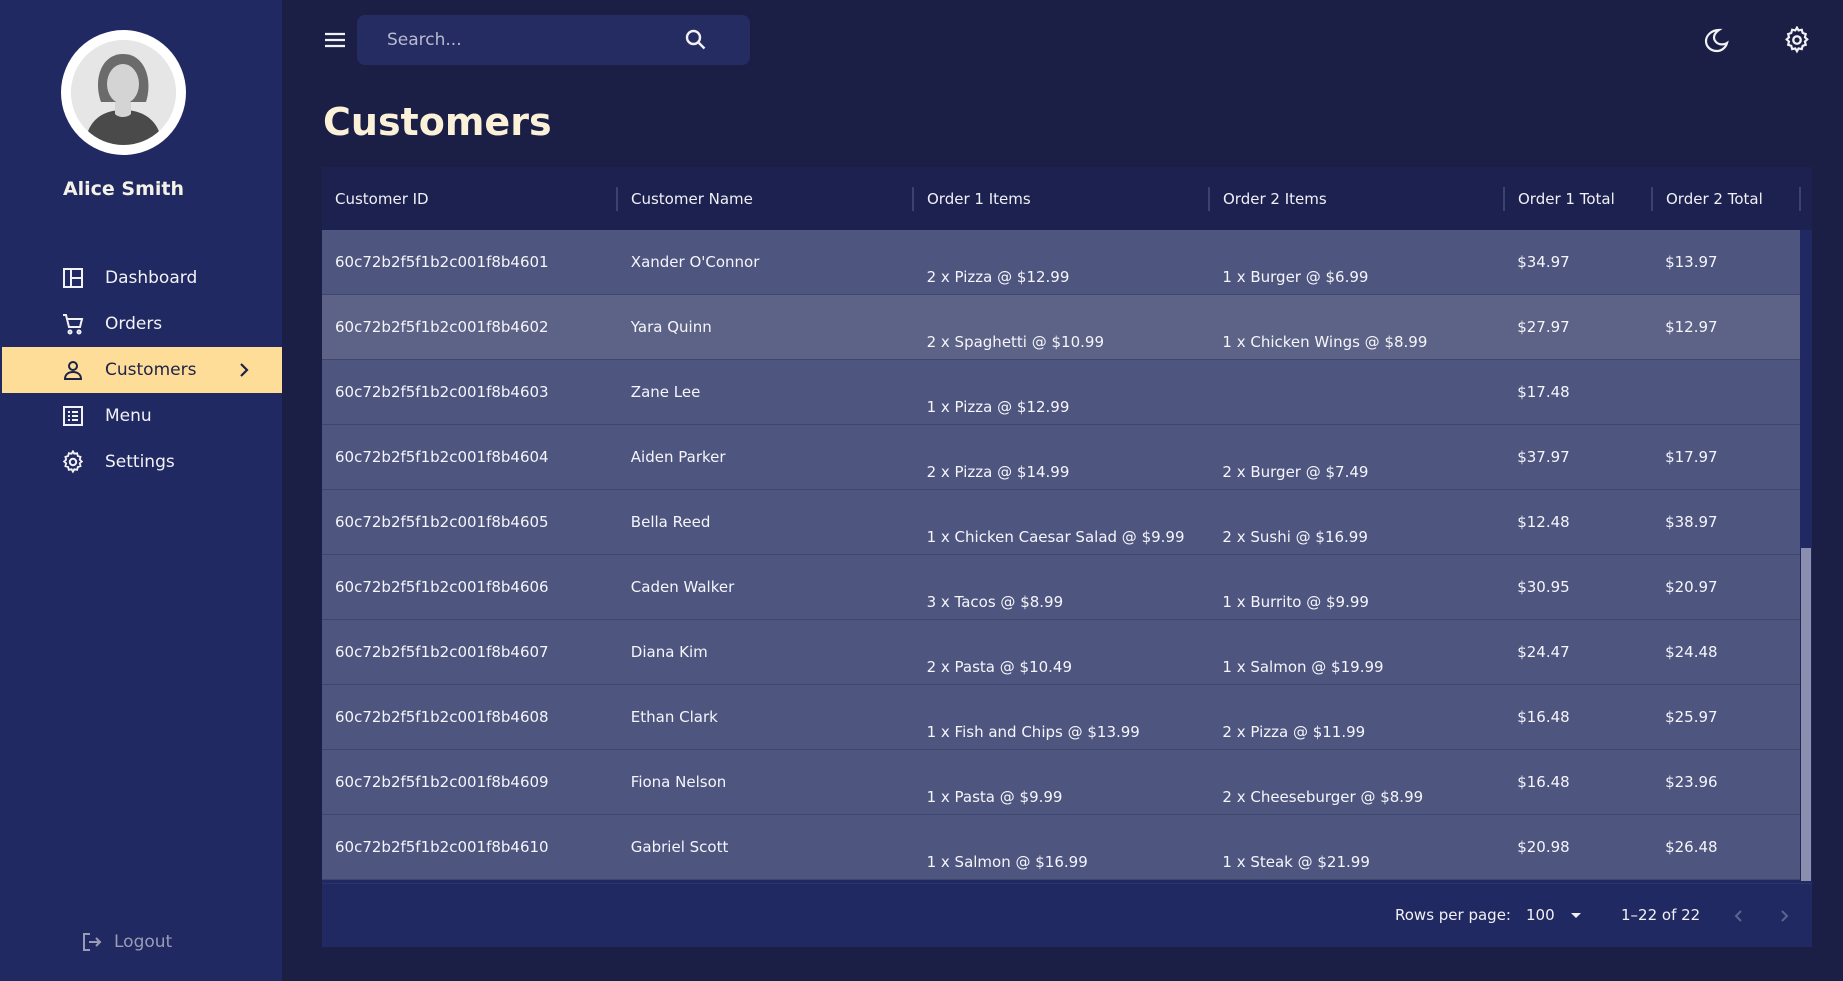 The height and width of the screenshot is (981, 1843). What do you see at coordinates (1726, 392) in the screenshot?
I see `cell-order-2-total` at bounding box center [1726, 392].